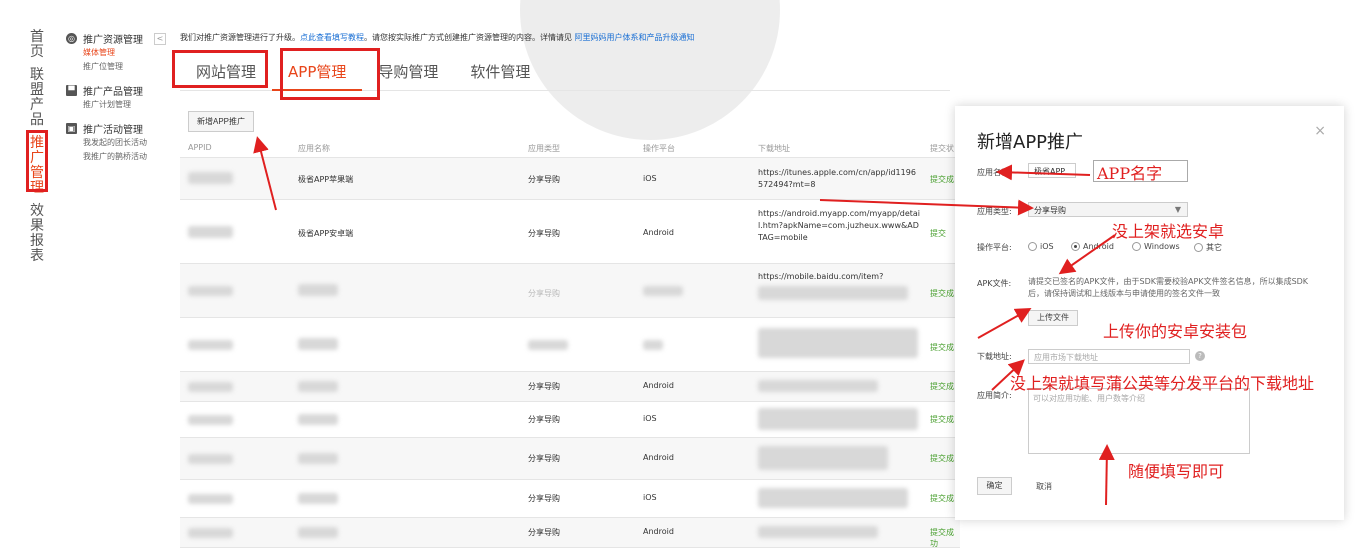 This screenshot has height=558, width=1364. Describe the element at coordinates (113, 38) in the screenshot. I see `menu-group-title: 推广资源管理` at that location.